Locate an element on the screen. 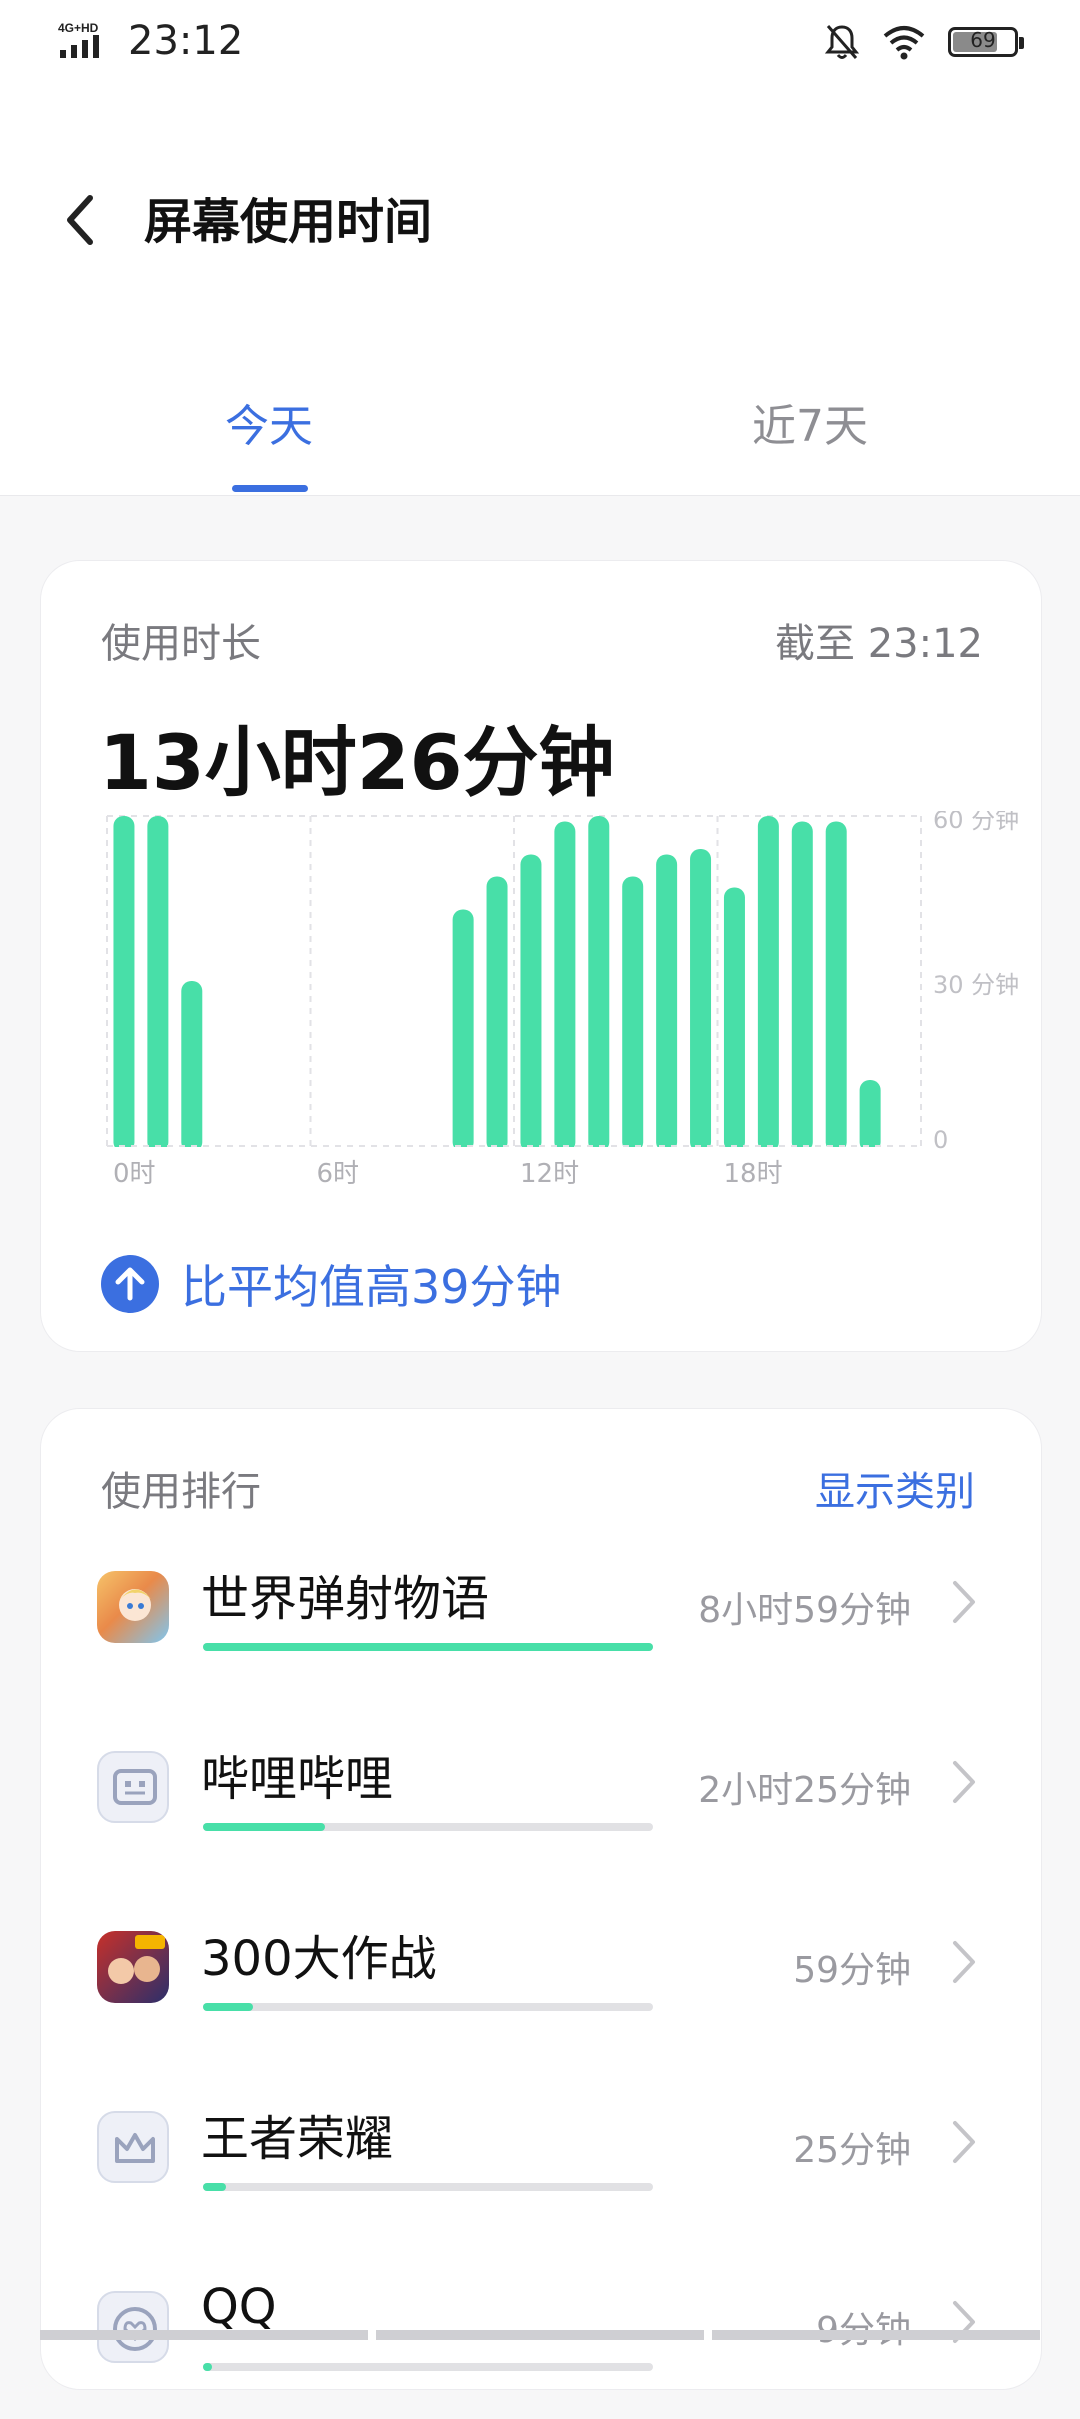 This screenshot has height=2419, width=1080. app-name: QQ is located at coordinates (239, 2307).